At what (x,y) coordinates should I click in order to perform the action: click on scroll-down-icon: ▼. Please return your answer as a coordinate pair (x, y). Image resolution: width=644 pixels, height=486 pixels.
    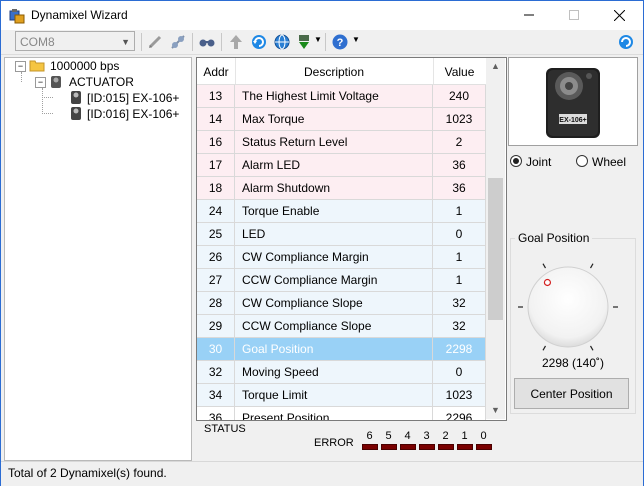
    Looking at the image, I should click on (495, 410).